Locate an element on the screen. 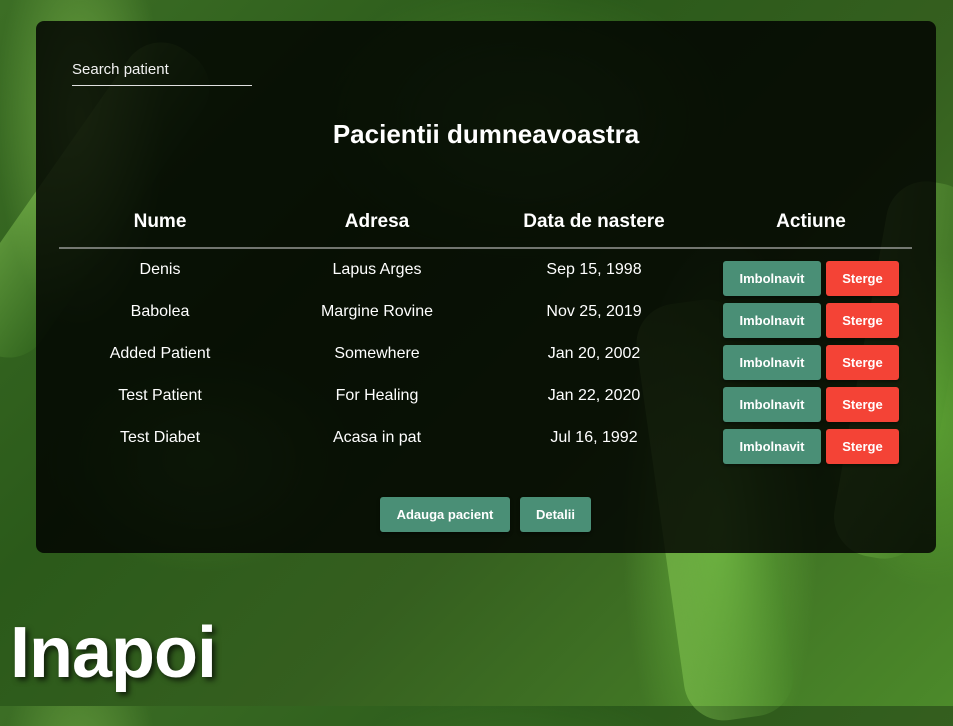 The image size is (953, 726). cell-birthdate: Sep 15, 1998 is located at coordinates (594, 269).